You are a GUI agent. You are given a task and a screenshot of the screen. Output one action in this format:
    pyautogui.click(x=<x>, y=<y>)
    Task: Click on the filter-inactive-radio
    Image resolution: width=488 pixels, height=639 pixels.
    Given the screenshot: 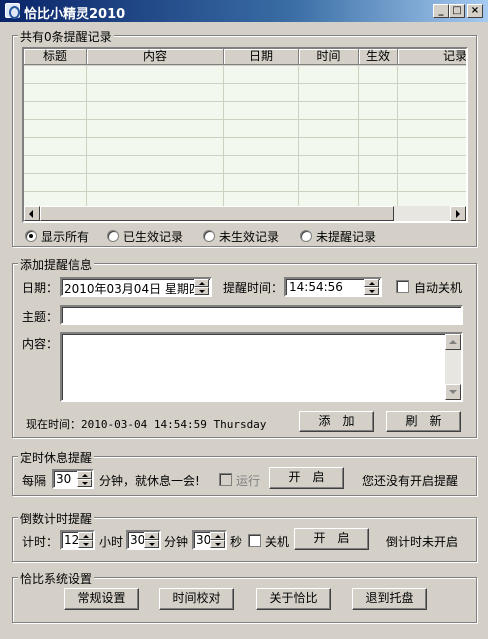 What is the action you would take?
    pyautogui.click(x=209, y=236)
    